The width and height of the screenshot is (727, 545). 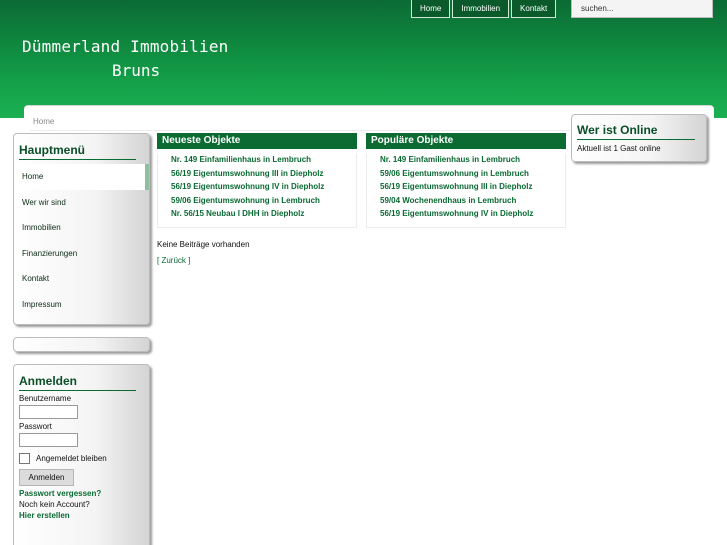 I want to click on password-field, so click(x=48, y=440).